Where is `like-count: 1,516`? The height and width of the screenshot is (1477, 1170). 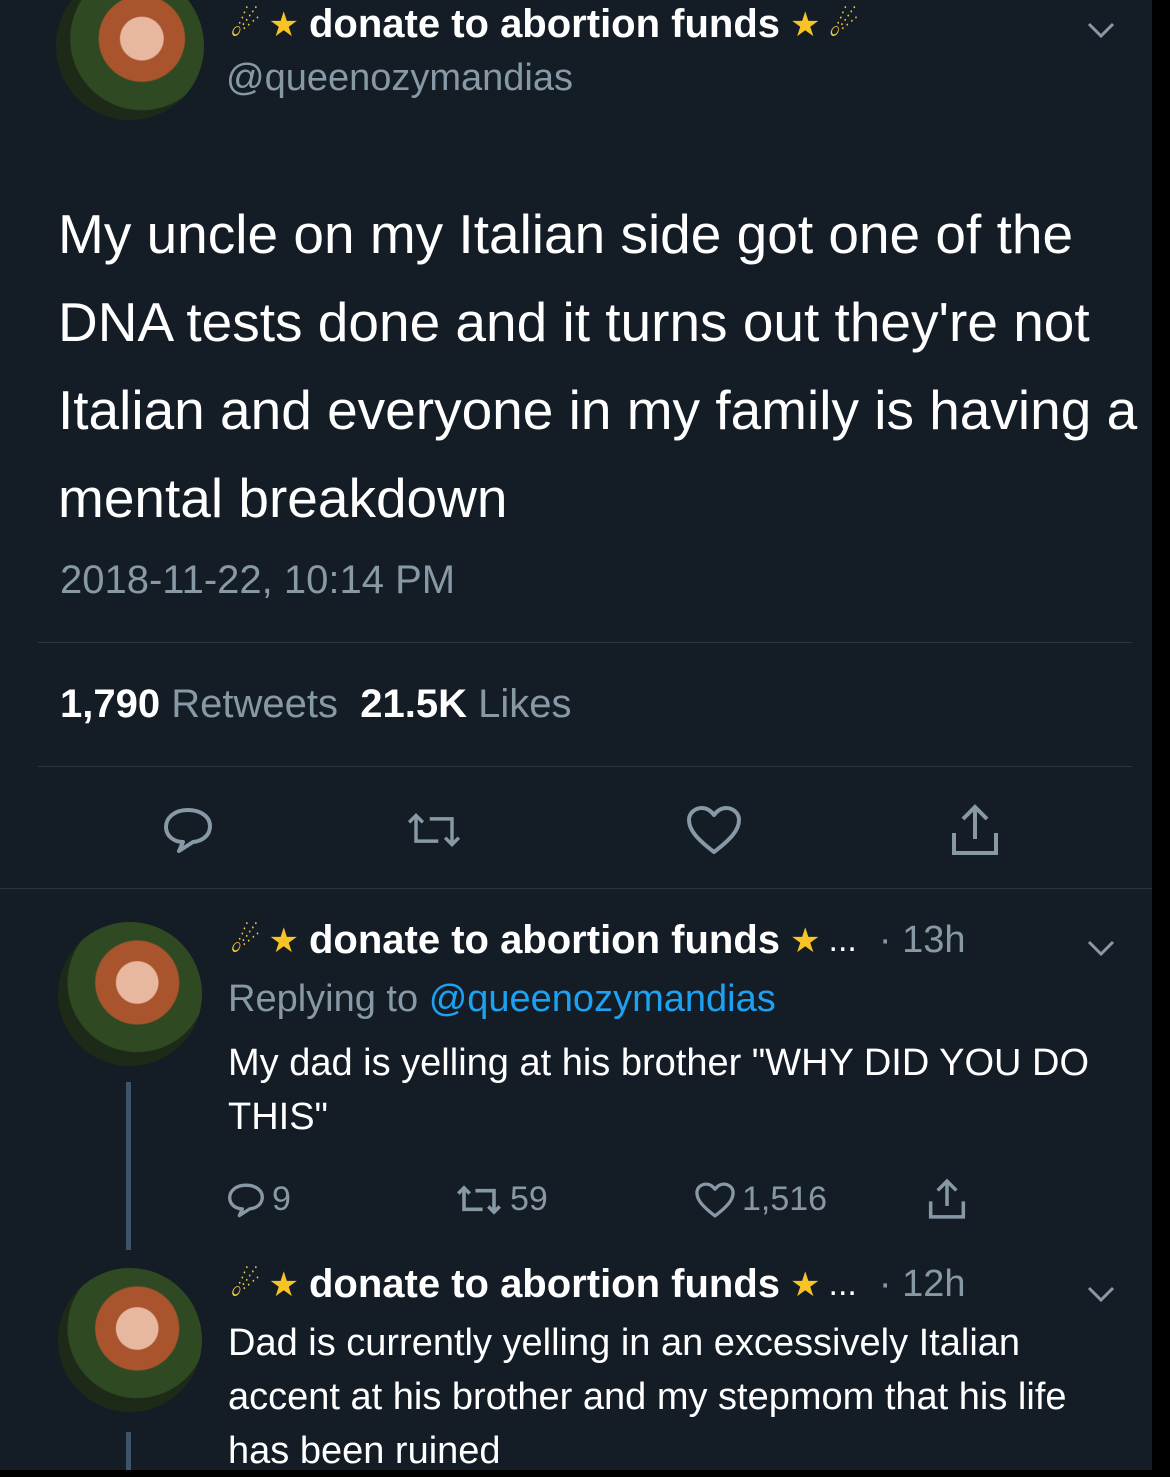 like-count: 1,516 is located at coordinates (785, 1199).